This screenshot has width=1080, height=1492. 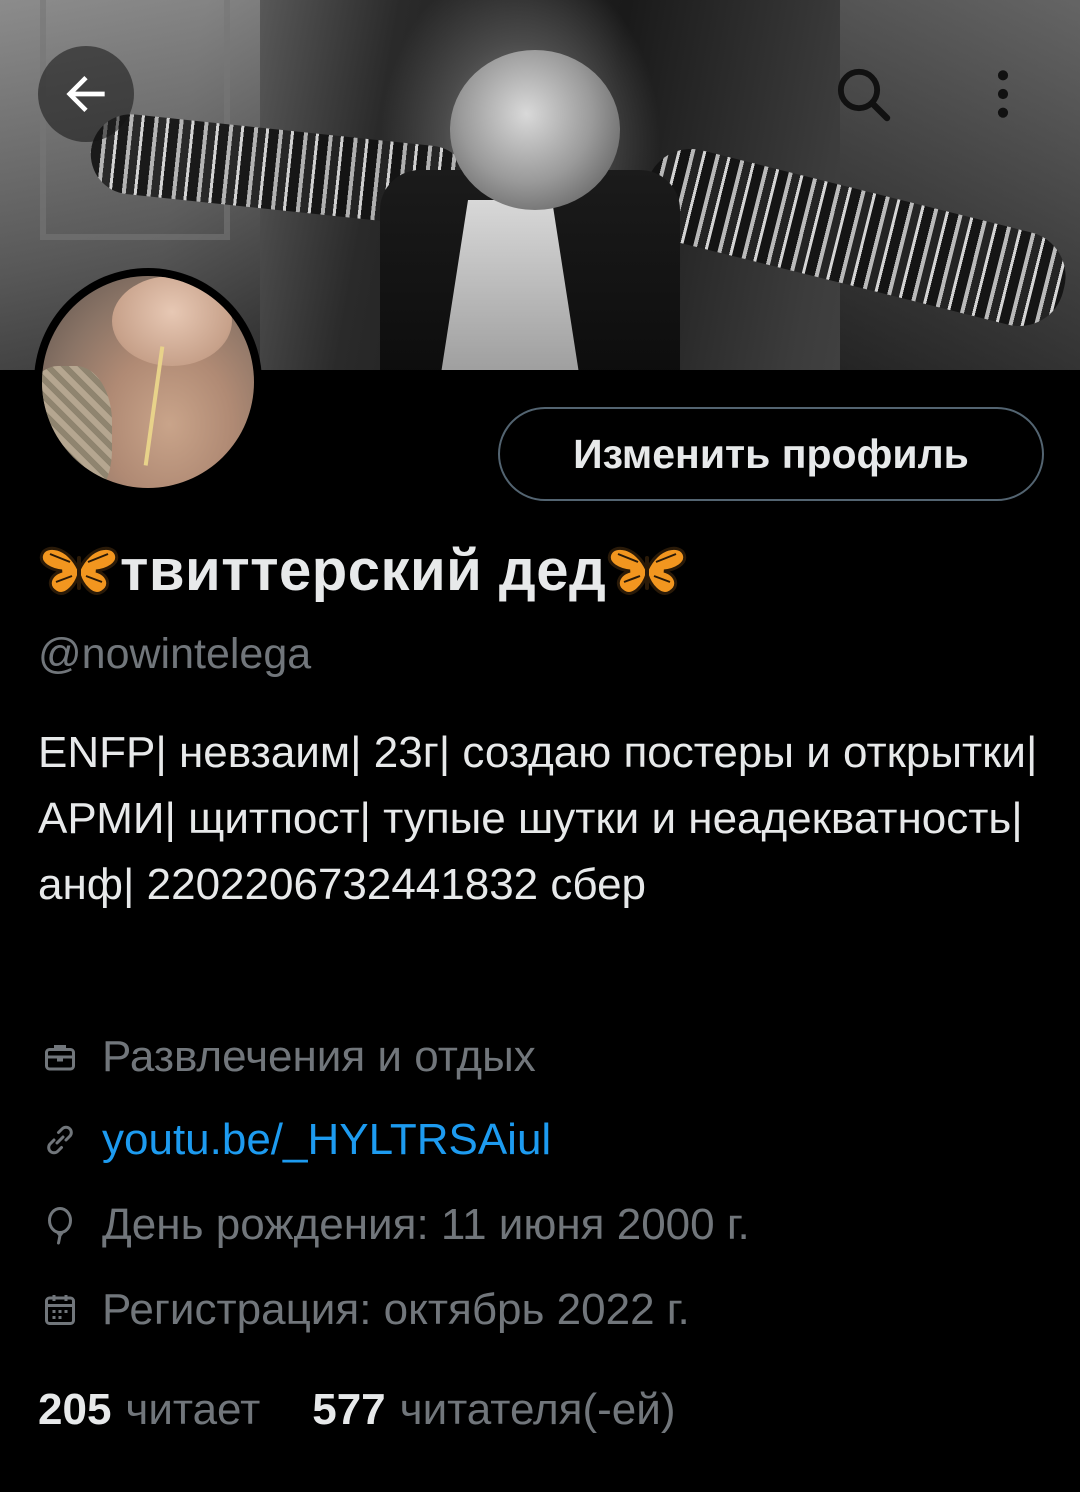 I want to click on birthday-text: День рождения: 11 июня 2000 г., so click(x=426, y=1224).